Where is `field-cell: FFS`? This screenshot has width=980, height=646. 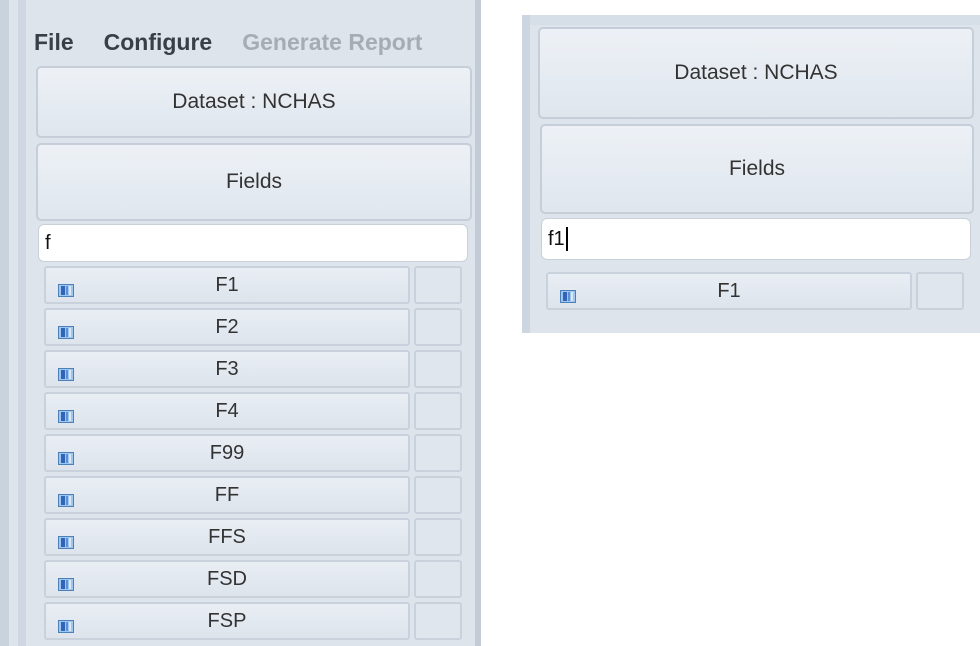 field-cell: FFS is located at coordinates (227, 537).